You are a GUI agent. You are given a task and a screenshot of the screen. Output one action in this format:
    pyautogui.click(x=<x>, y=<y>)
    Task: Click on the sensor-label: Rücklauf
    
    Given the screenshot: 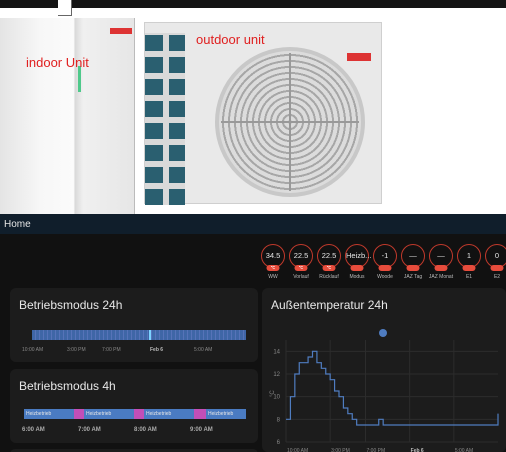 What is the action you would take?
    pyautogui.click(x=329, y=277)
    